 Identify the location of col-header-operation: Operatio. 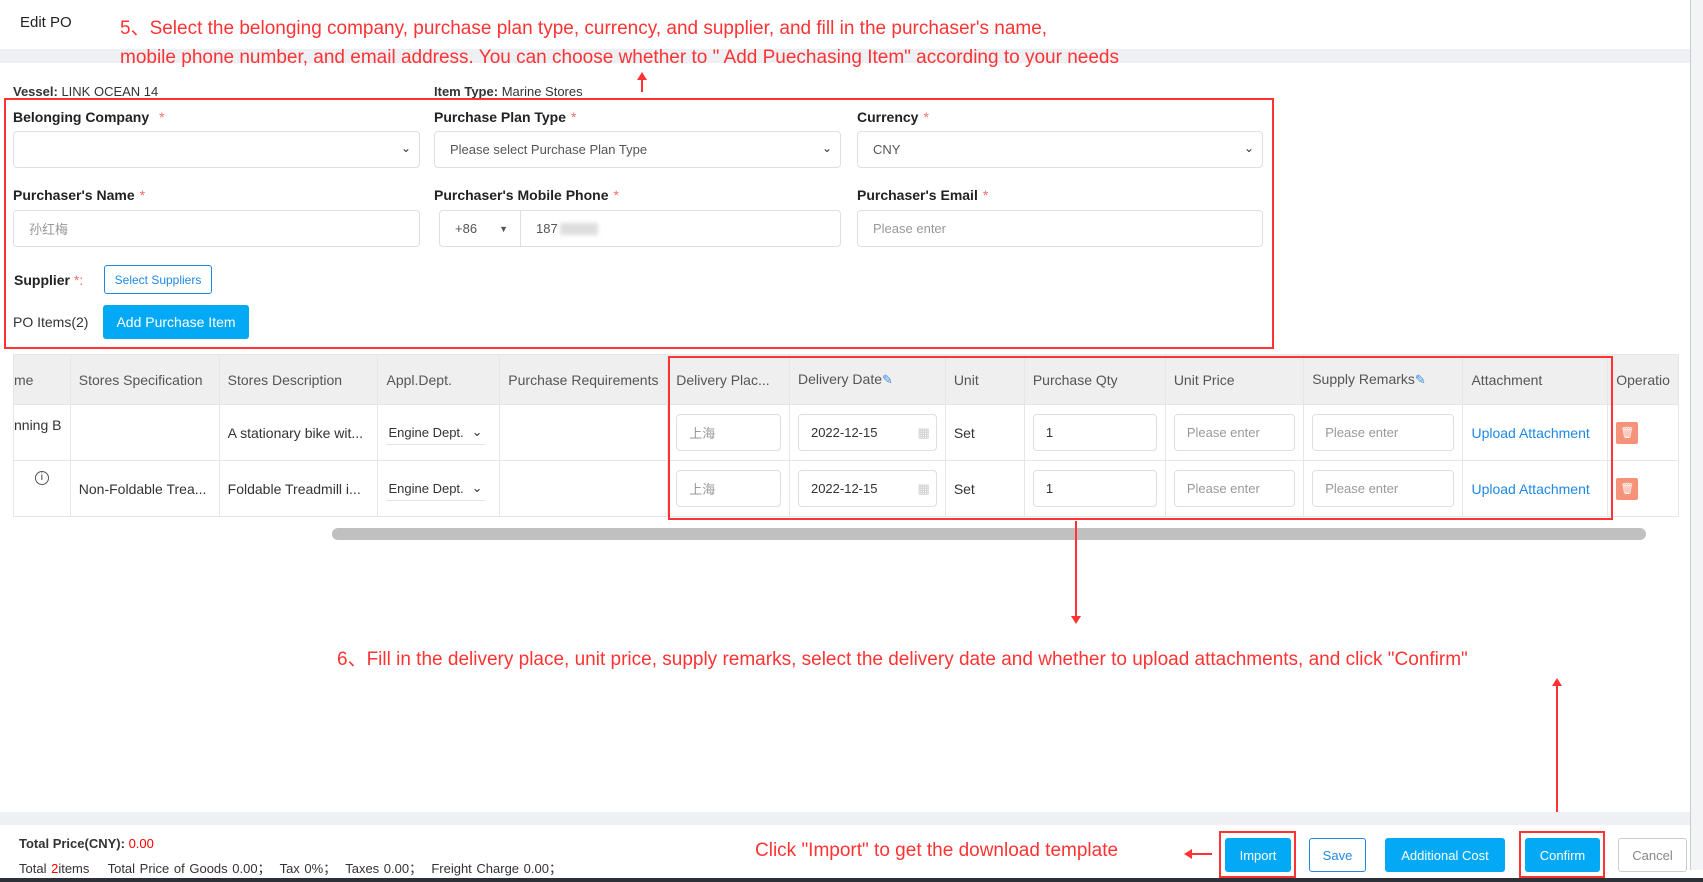
(1643, 379).